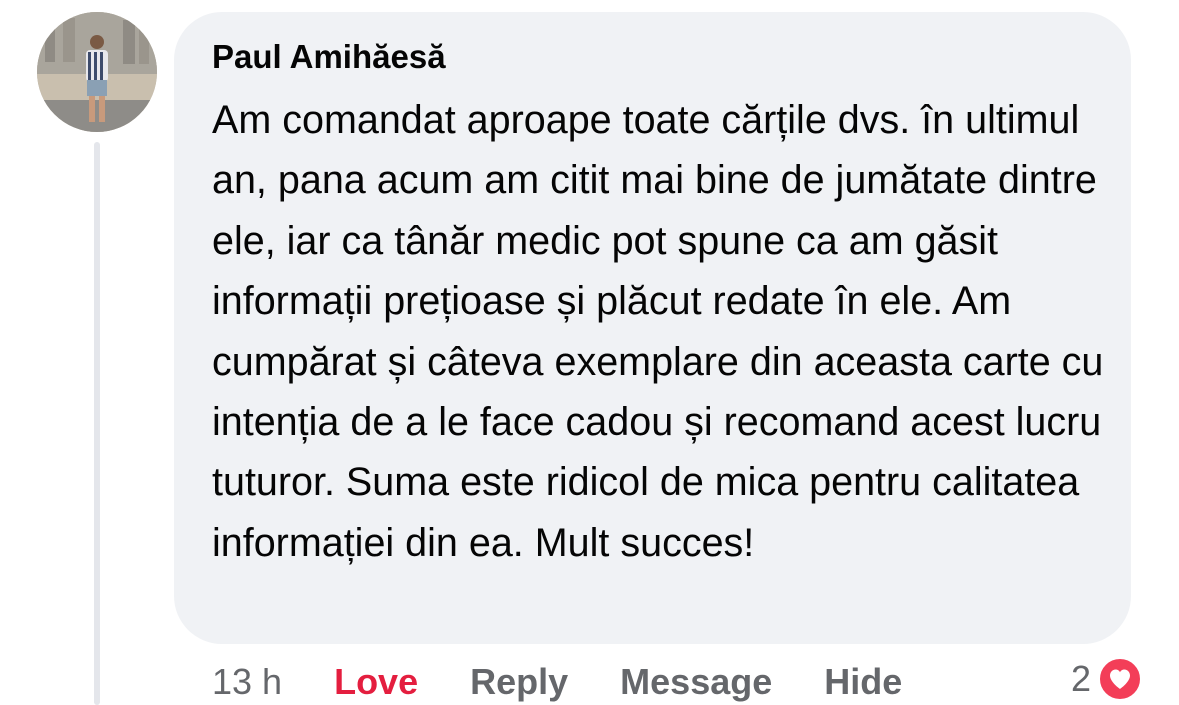 Image resolution: width=1179 pixels, height=705 pixels. I want to click on avatar, so click(97, 72).